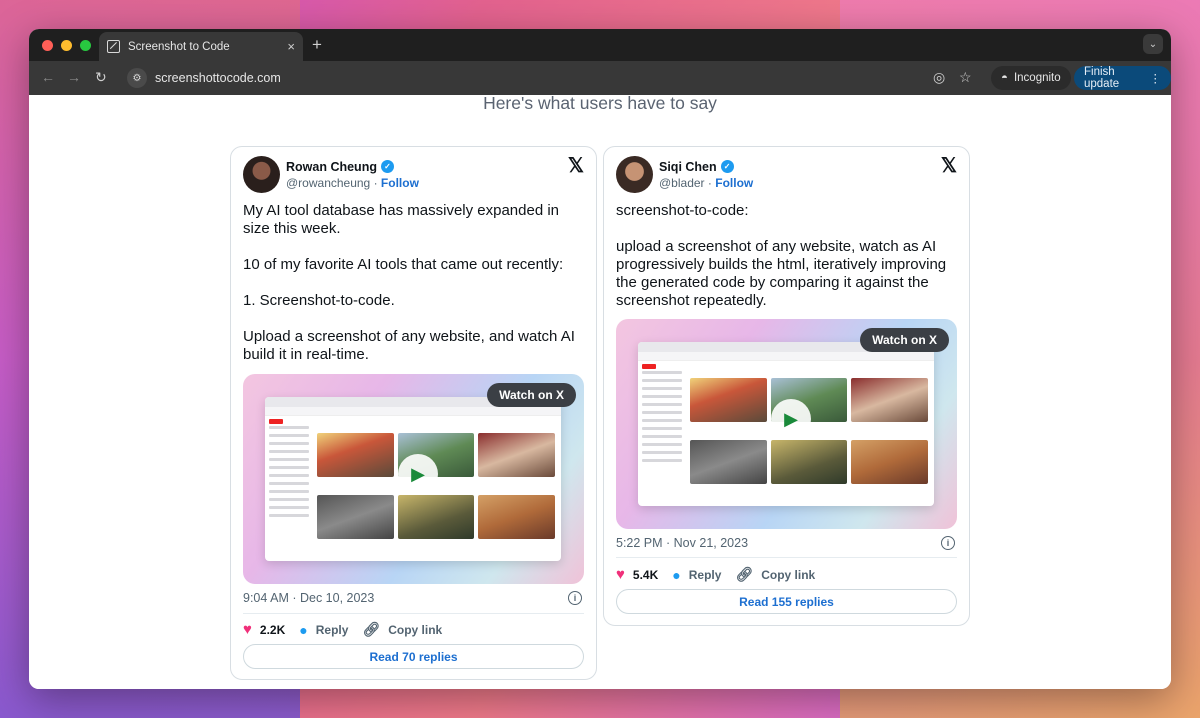 This screenshot has width=1200, height=718. Describe the element at coordinates (74, 77) in the screenshot. I see `forward-arrow-icon: →` at that location.